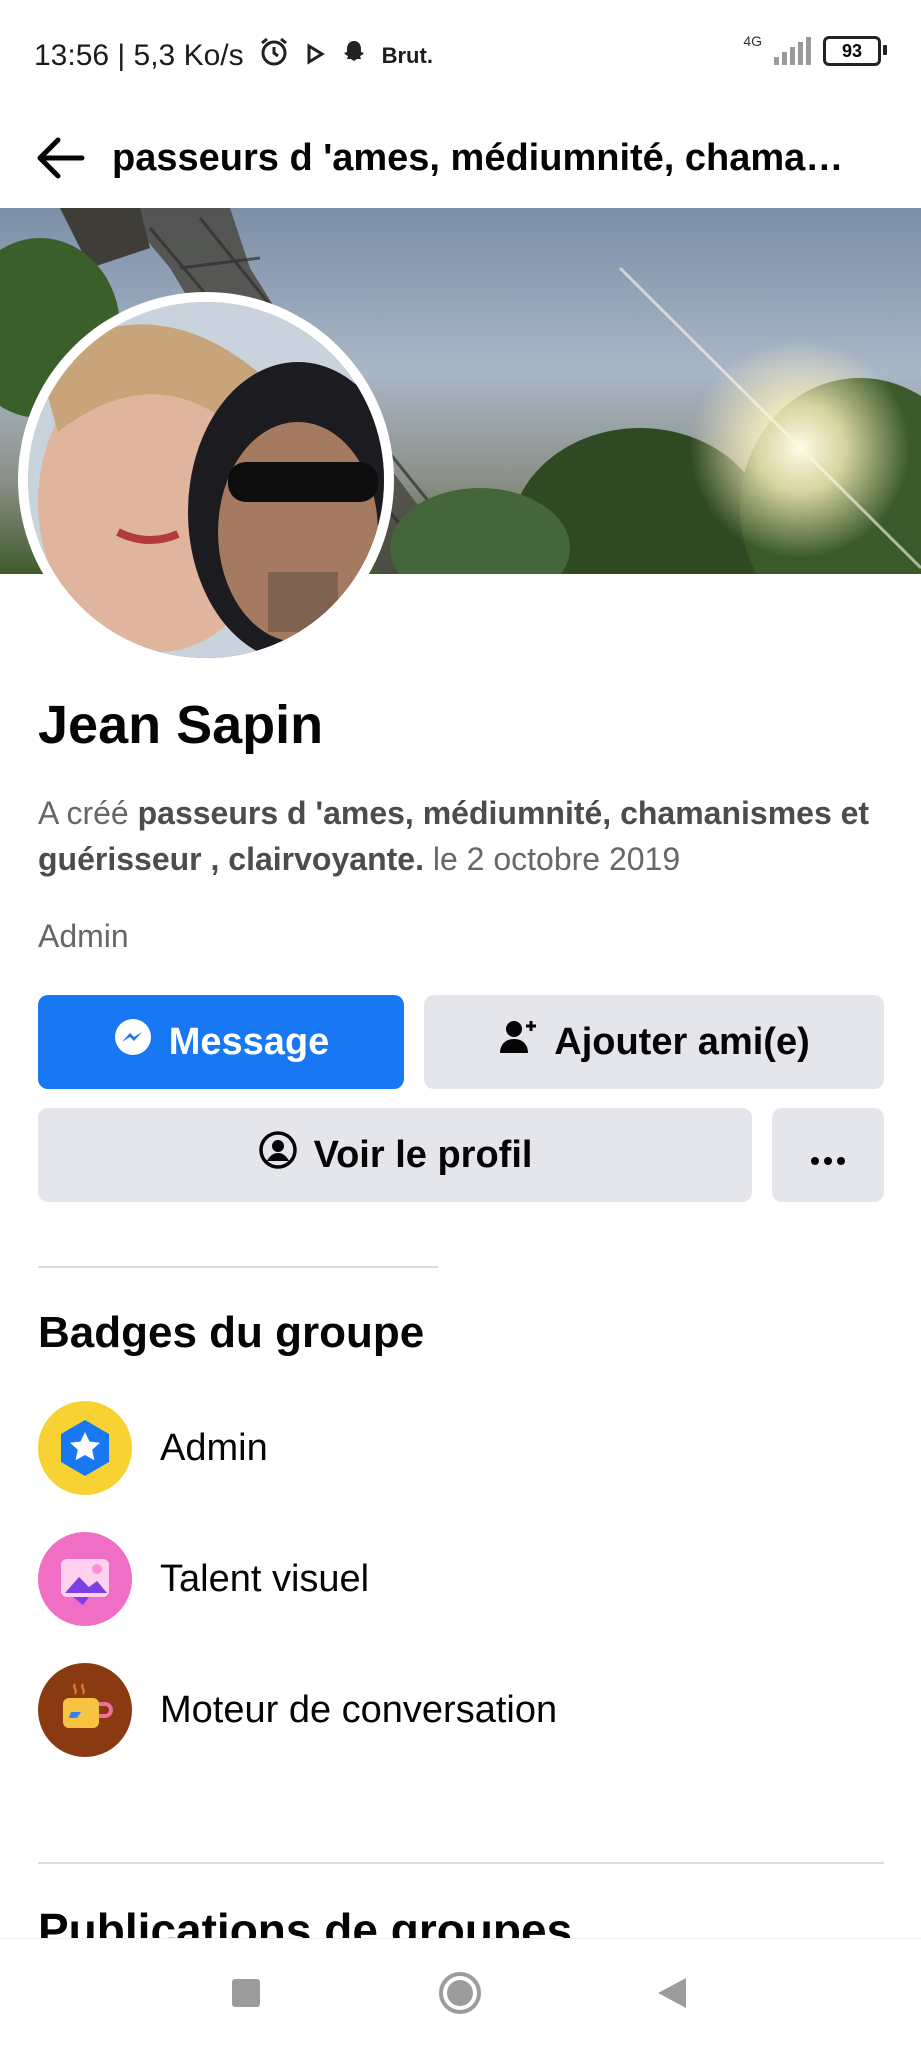 The image size is (921, 2049). I want to click on battery-icon: 93, so click(855, 51).